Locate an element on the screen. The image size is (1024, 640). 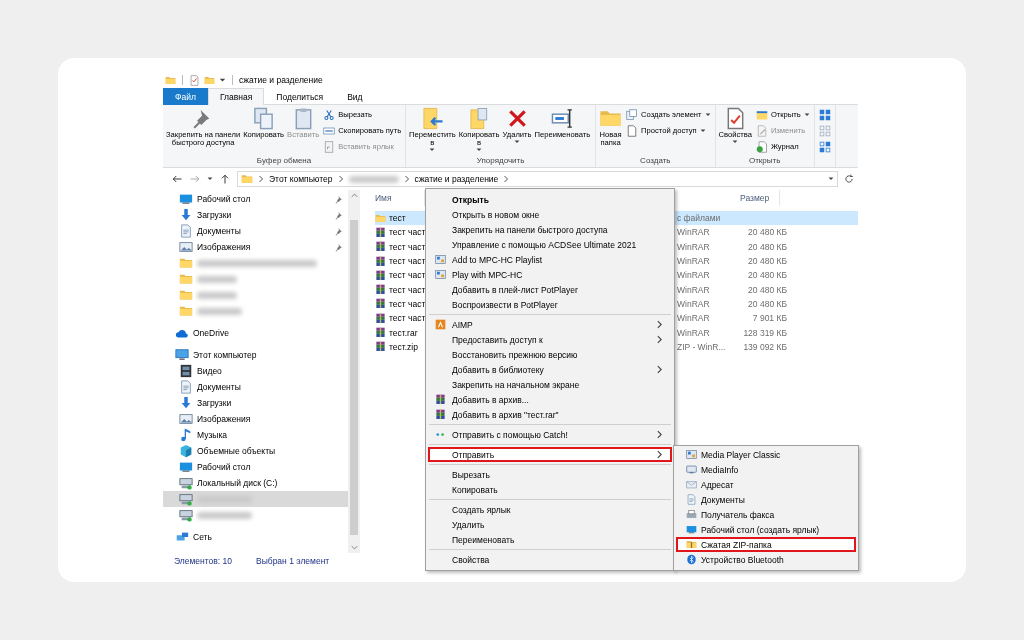
group-label: Открыть is located at coordinates (764, 161).